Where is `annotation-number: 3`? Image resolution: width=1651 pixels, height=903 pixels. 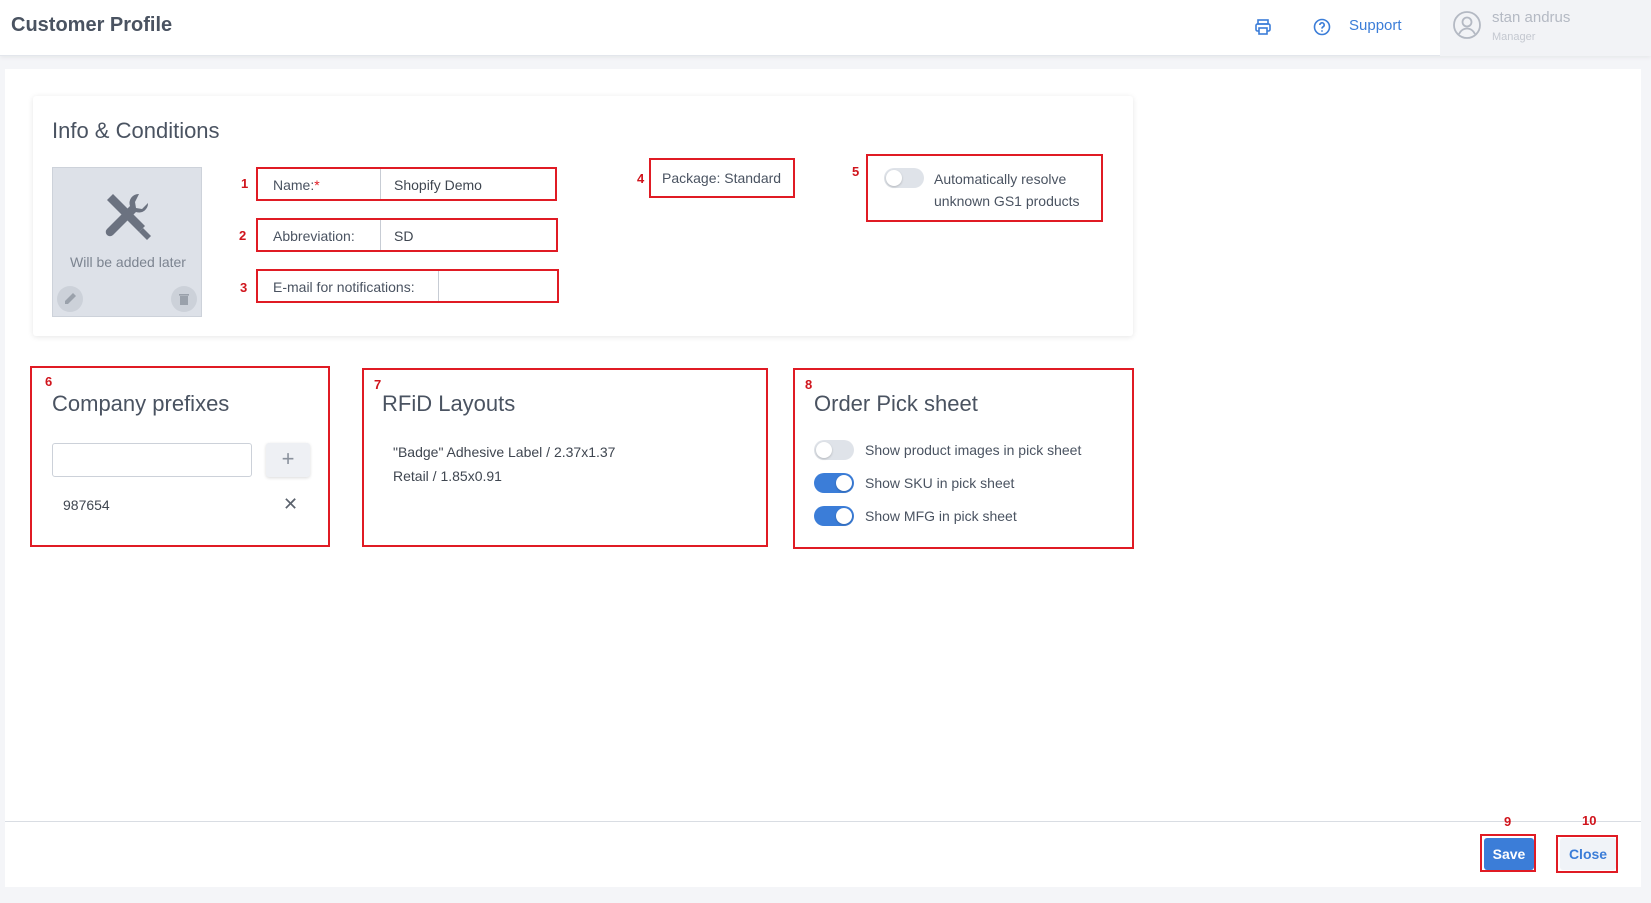
annotation-number: 3 is located at coordinates (244, 287).